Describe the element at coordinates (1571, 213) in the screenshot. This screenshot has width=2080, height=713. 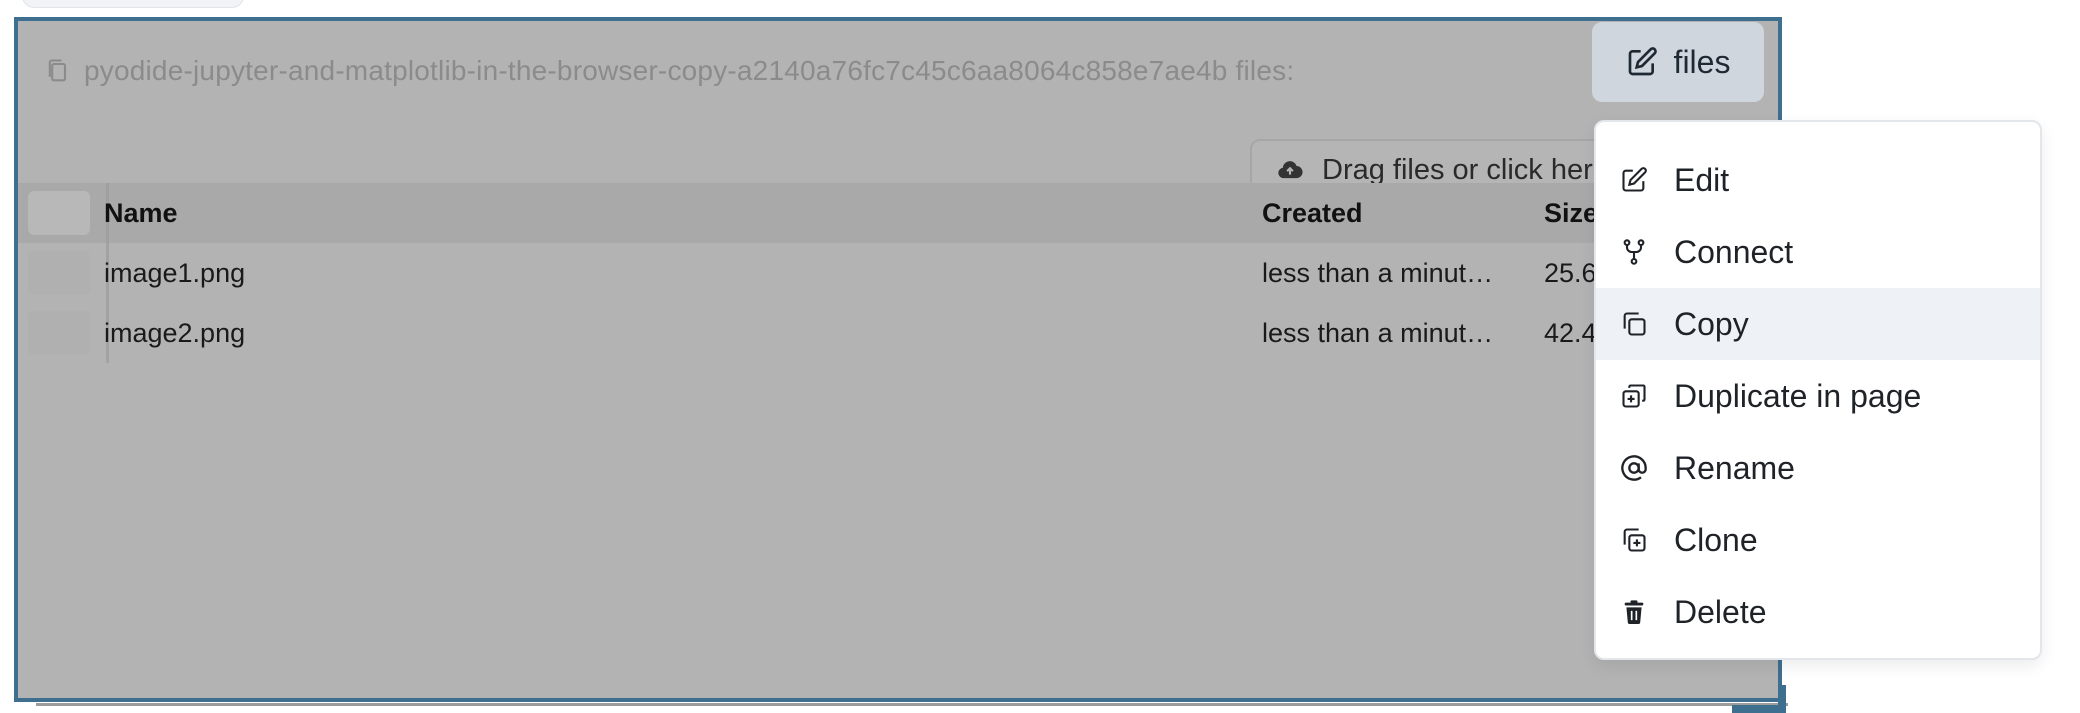
I see `header-size: Size` at that location.